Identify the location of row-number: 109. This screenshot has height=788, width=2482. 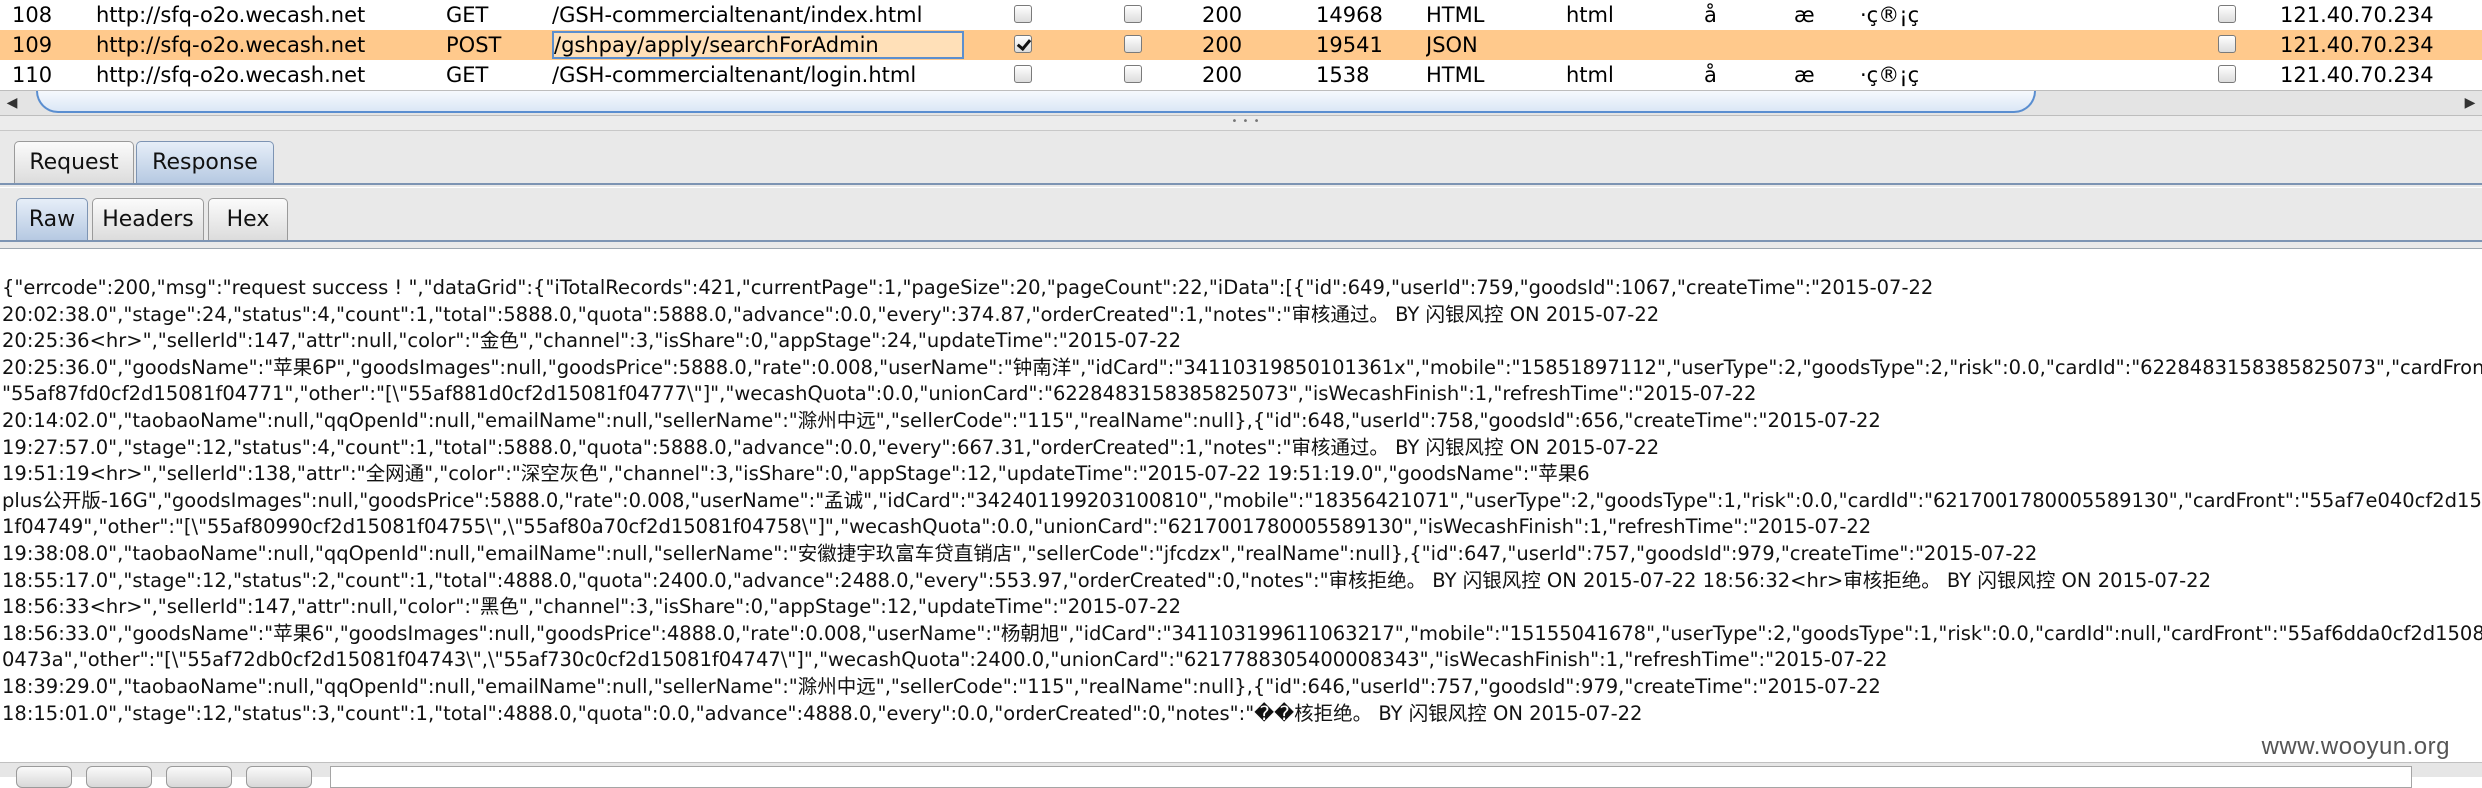
(32, 45).